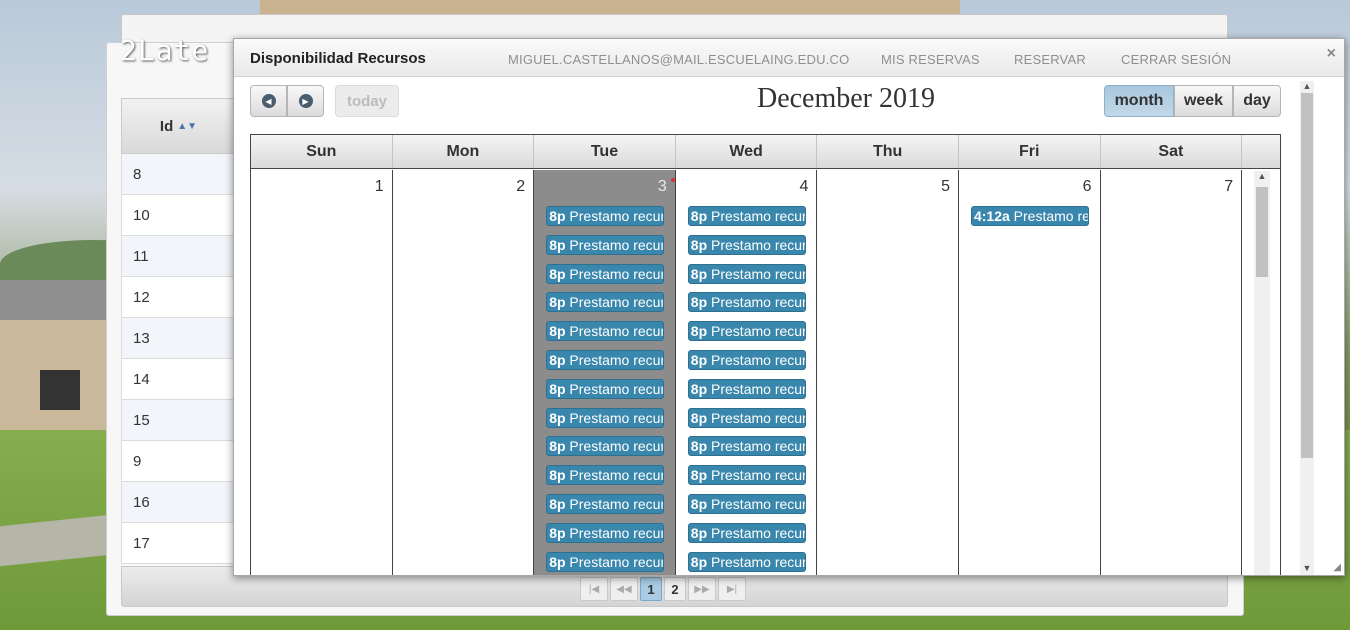  Describe the element at coordinates (702, 589) in the screenshot. I see `next-page-button: ▶▶` at that location.